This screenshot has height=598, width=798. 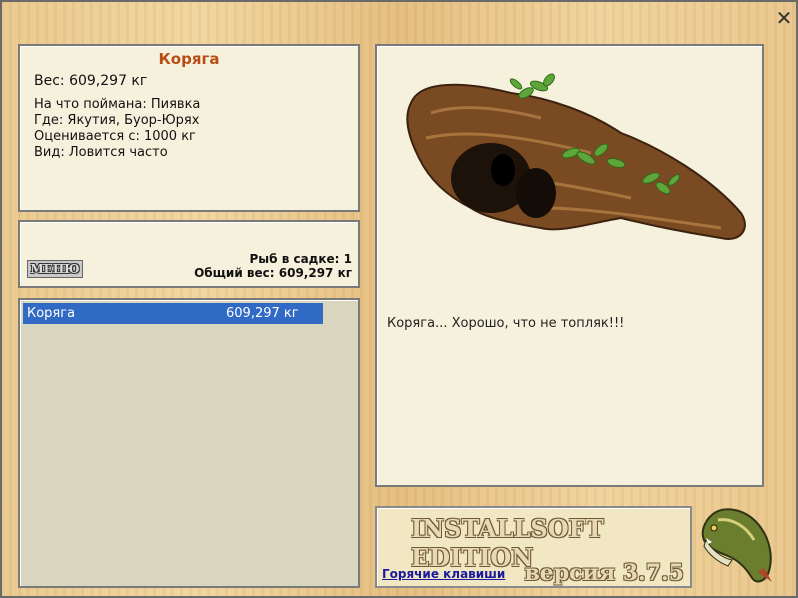 I want to click on menu-button: МЕНЮ, so click(x=55, y=269).